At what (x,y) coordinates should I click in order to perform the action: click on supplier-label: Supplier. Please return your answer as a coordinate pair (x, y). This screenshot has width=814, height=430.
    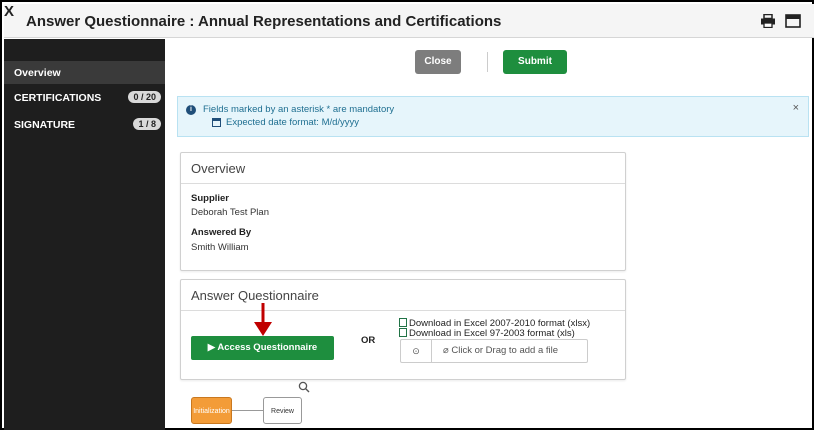
    Looking at the image, I should click on (210, 198).